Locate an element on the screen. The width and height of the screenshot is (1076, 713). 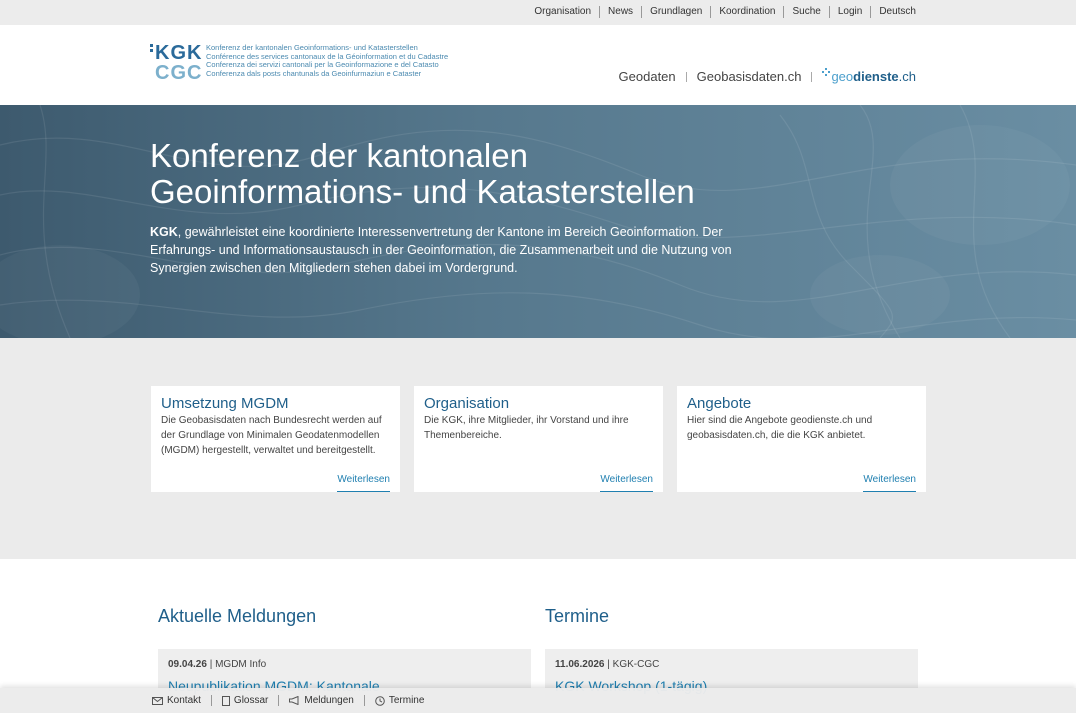
news-meta: 09.04.26 | MGDM Info is located at coordinates (344, 664).